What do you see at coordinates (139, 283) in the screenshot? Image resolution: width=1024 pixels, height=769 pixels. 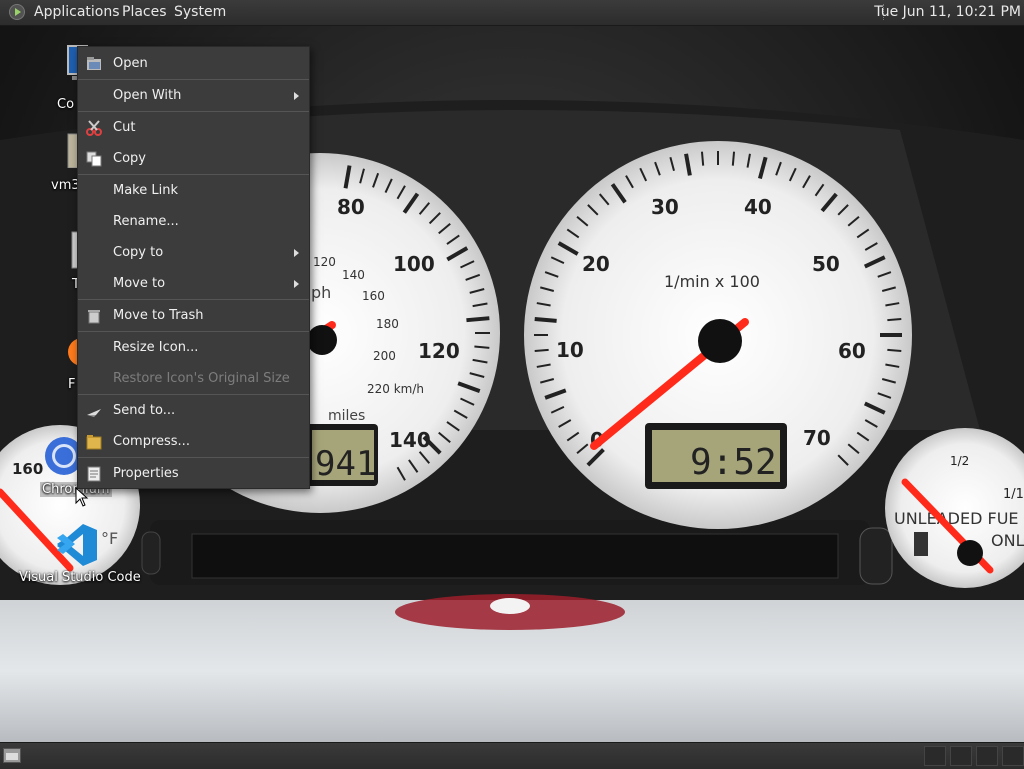 I see `menu-item-move-to-label: Move to` at bounding box center [139, 283].